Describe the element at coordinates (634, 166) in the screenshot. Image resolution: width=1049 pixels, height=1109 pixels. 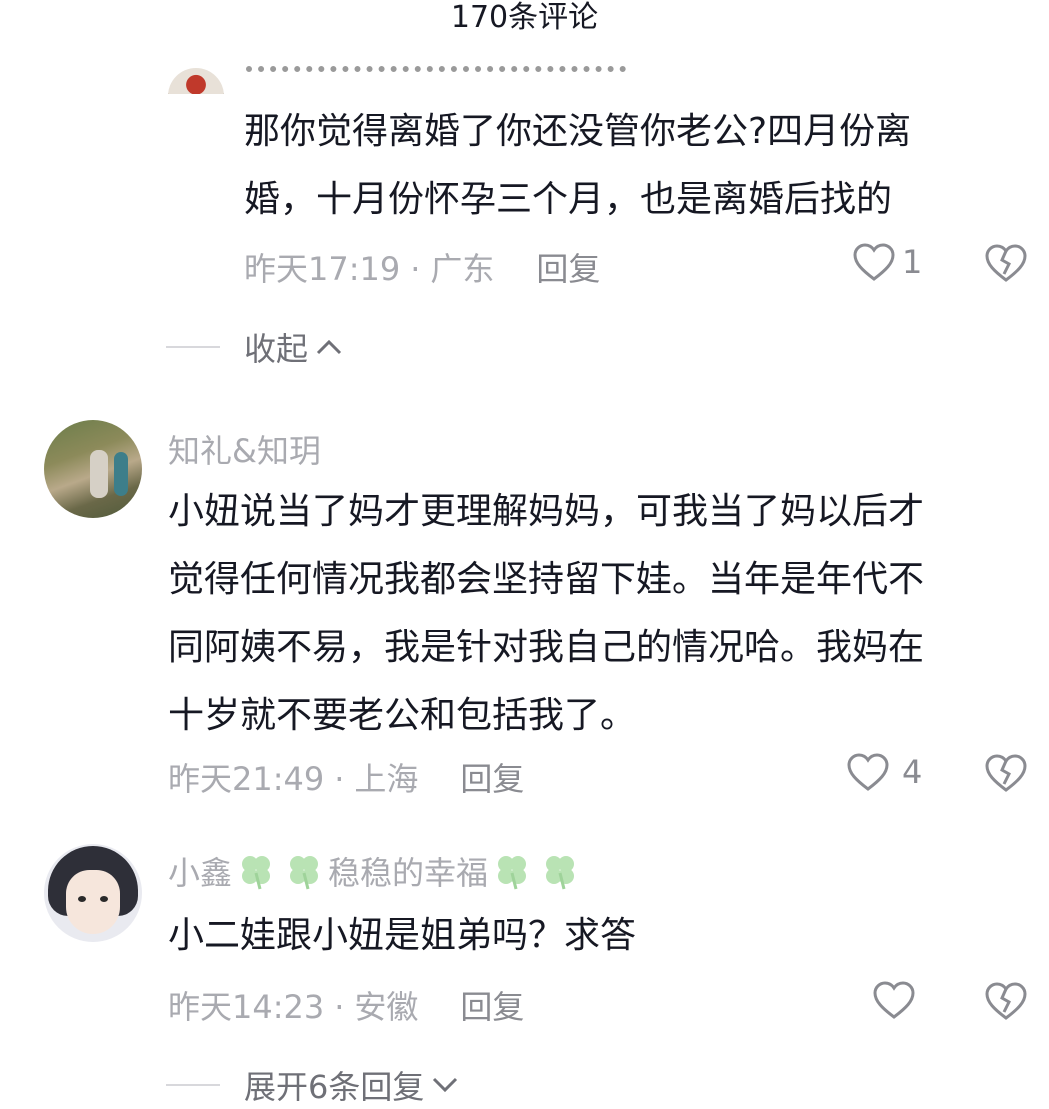
I see `reply-comment-text: 那你觉得离婚了你还没管你老公?四月份离 婚，十月份怀孕三个月，也是离婚后找的` at that location.